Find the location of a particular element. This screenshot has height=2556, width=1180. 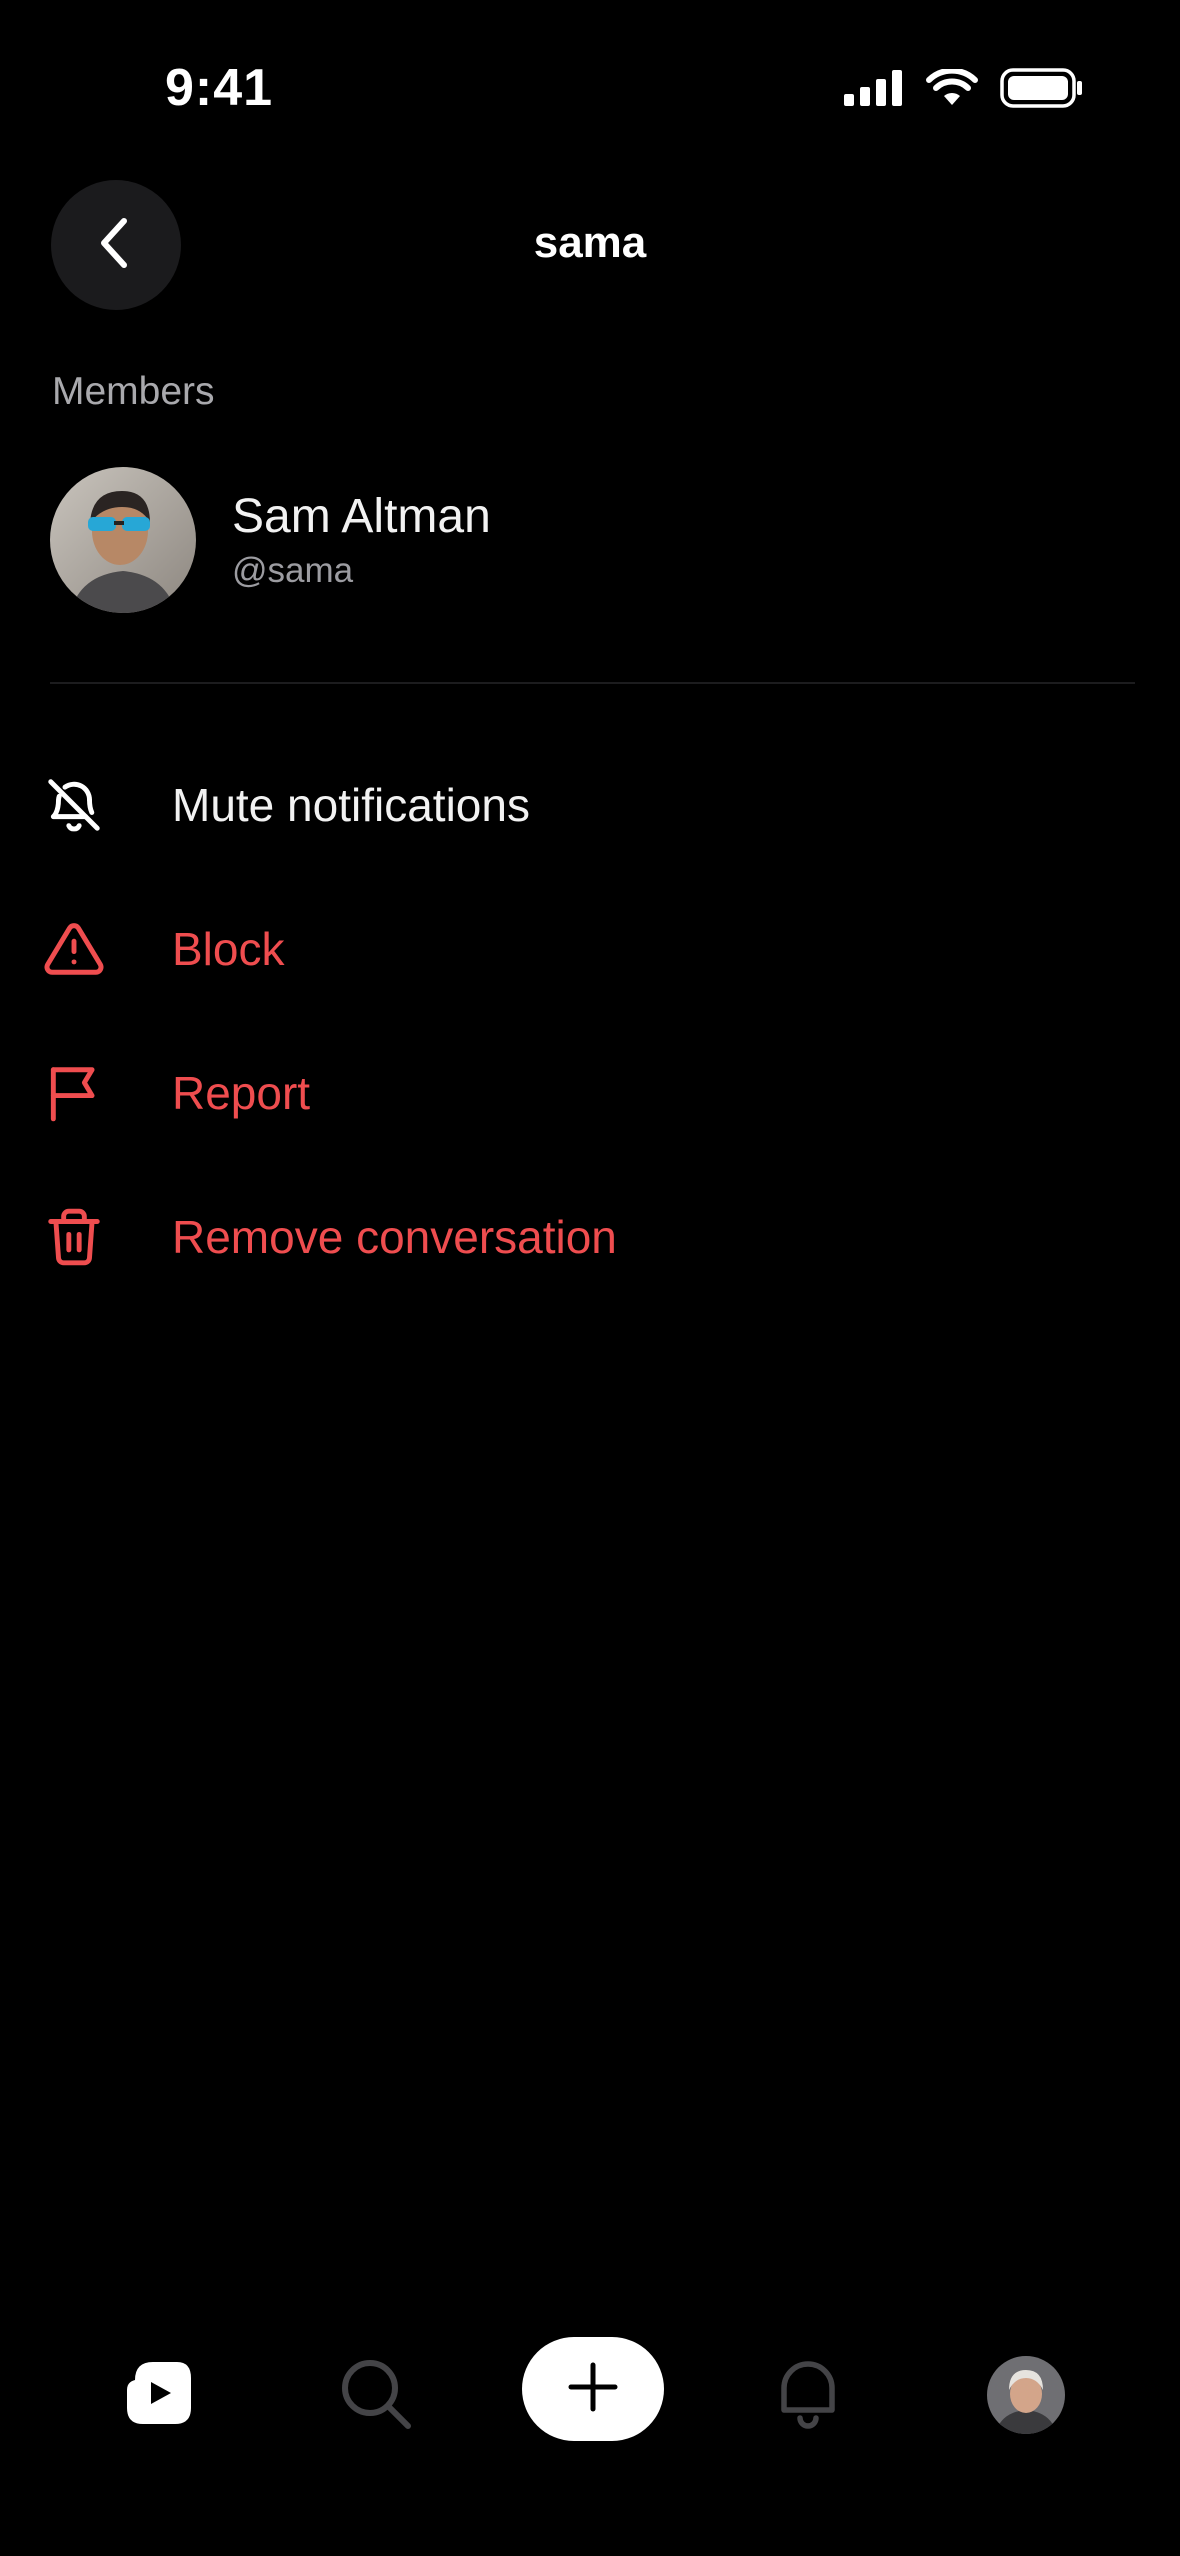

create-button is located at coordinates (593, 2389).